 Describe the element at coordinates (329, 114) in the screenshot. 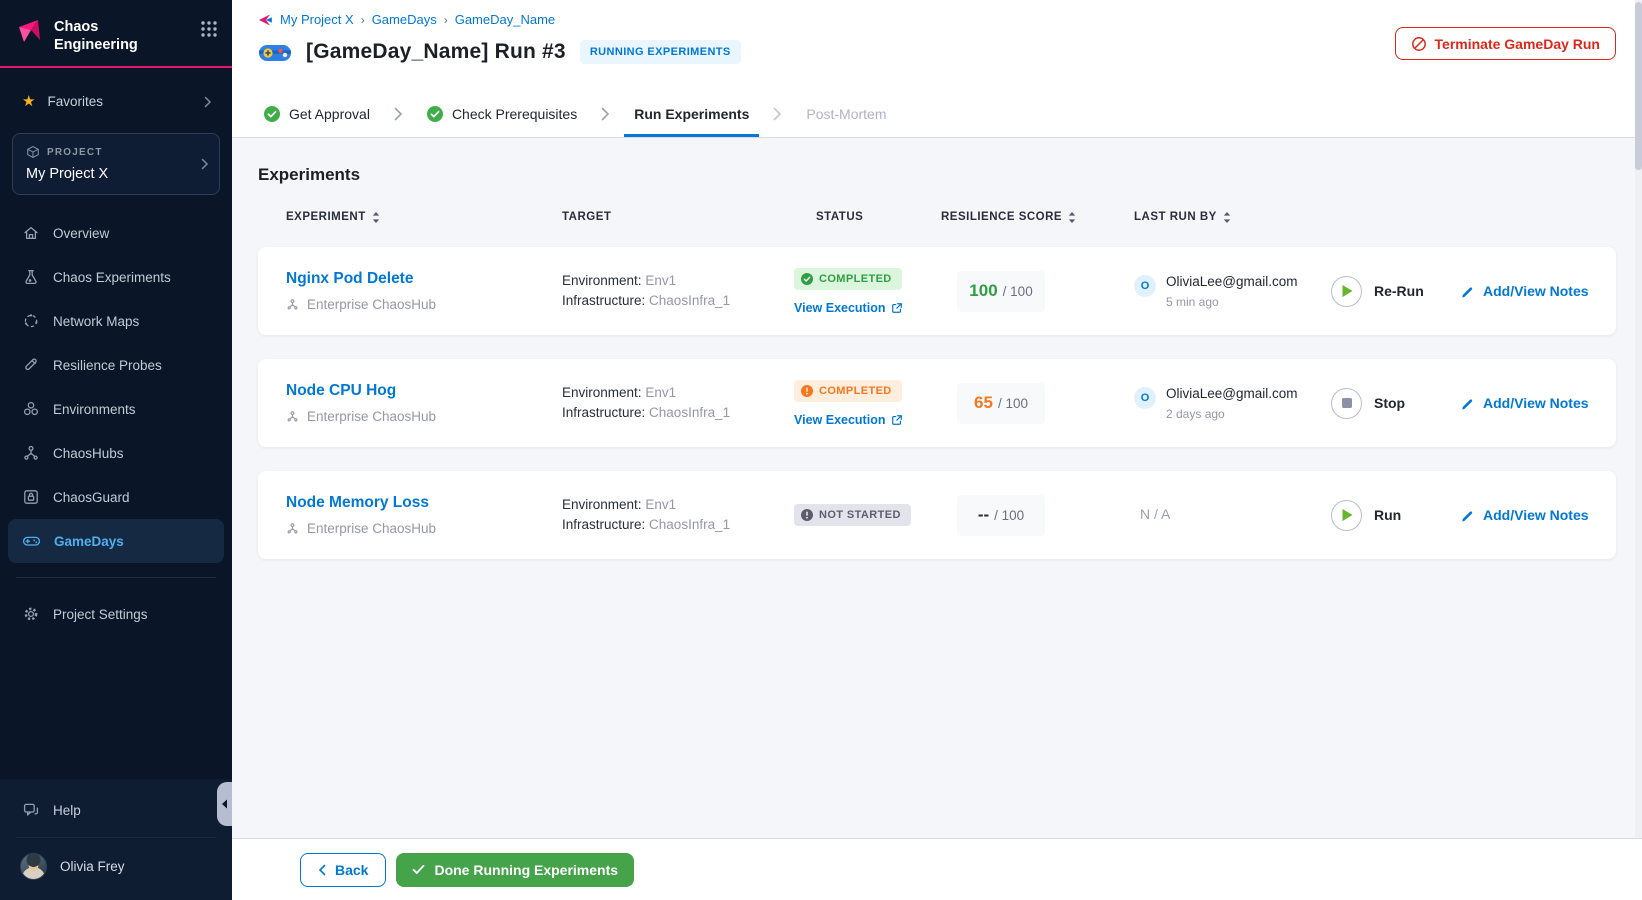

I see `step-label: Get Approval` at that location.